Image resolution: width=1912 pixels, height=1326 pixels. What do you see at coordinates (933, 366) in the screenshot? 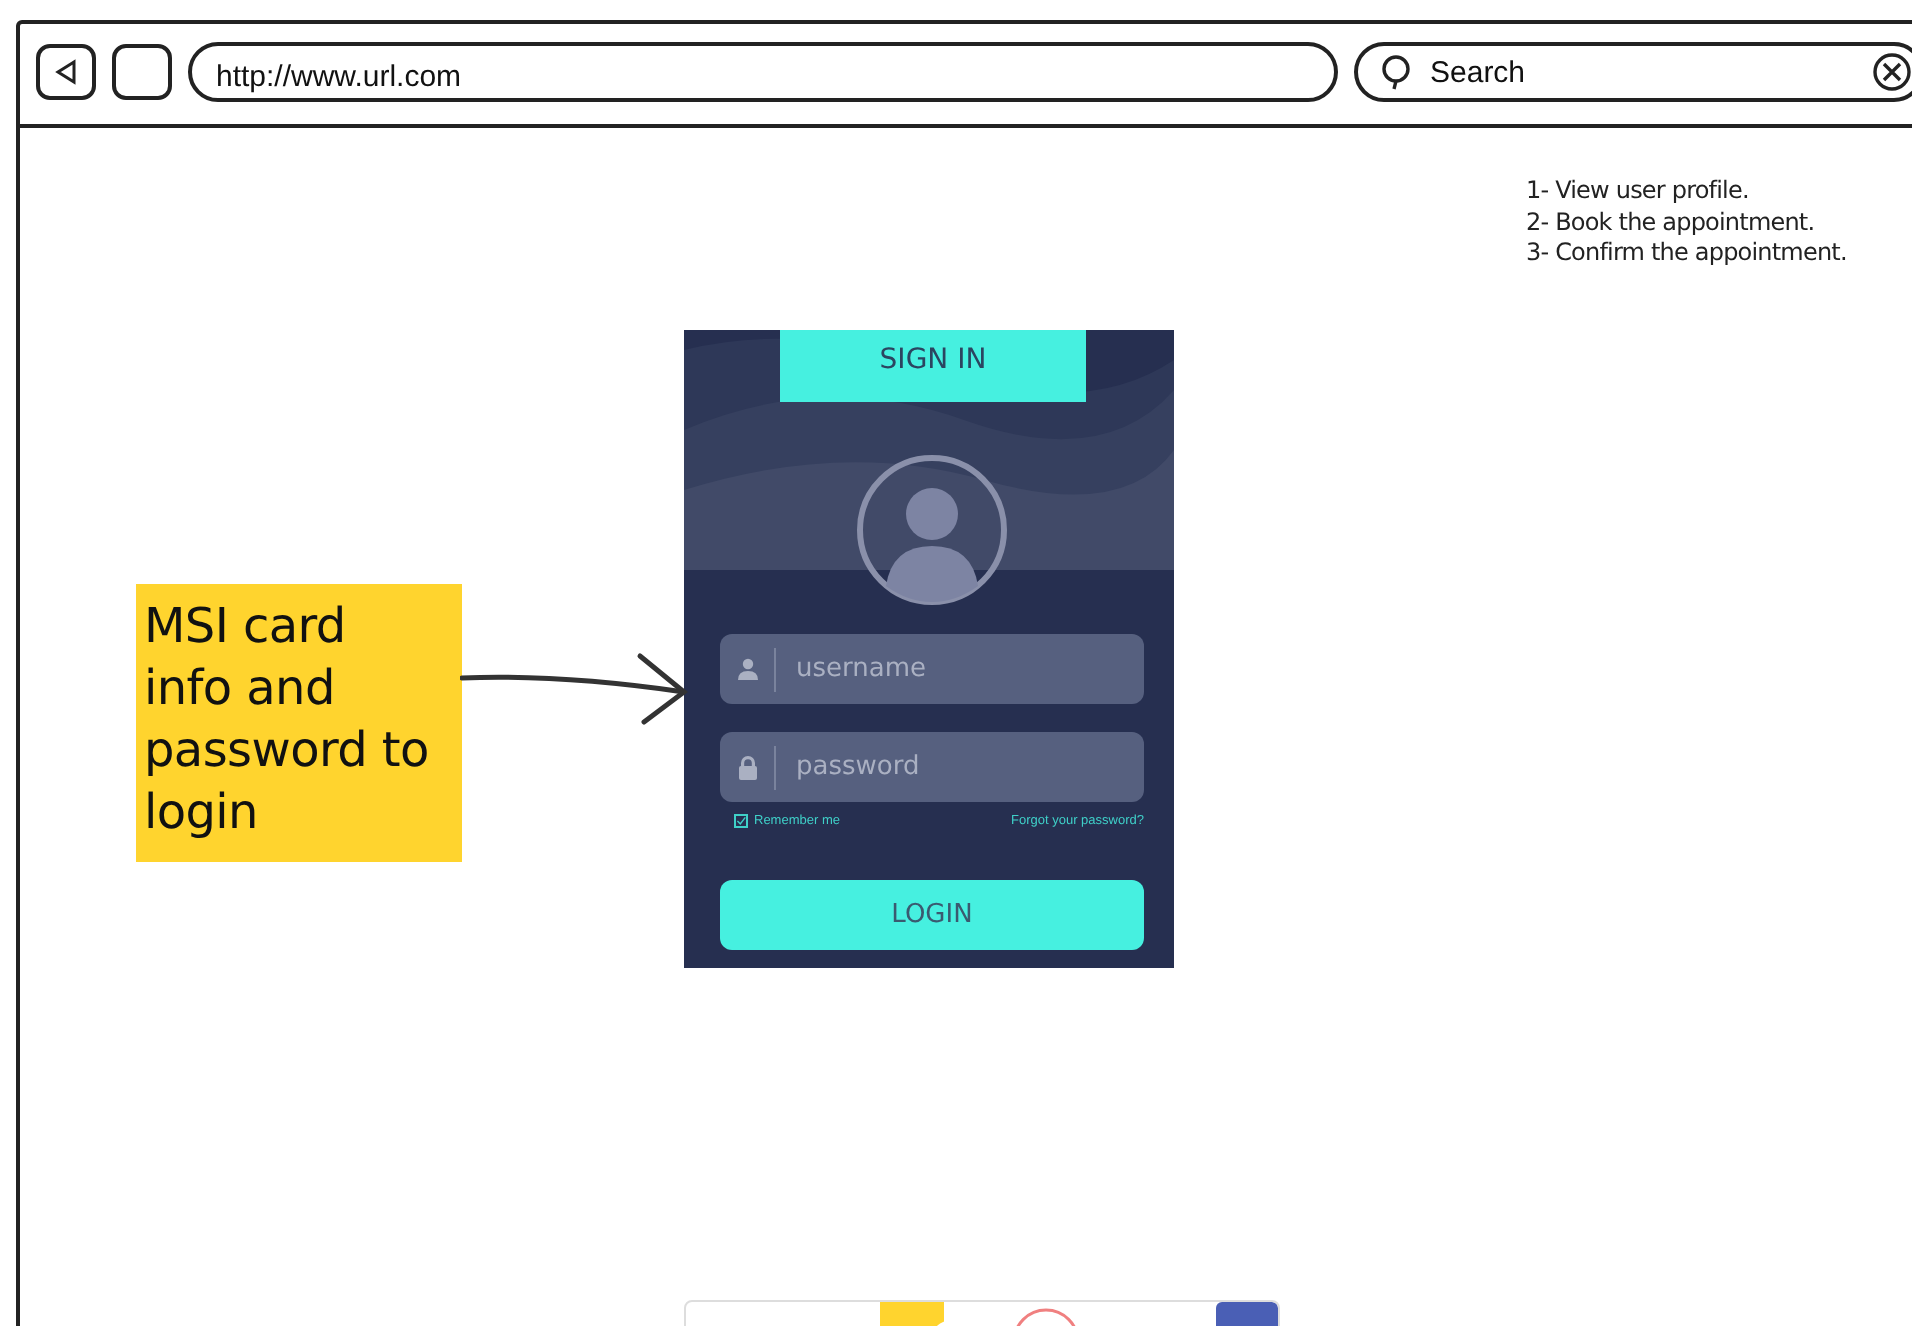
I see `sign-in-title: SIGN IN` at bounding box center [933, 366].